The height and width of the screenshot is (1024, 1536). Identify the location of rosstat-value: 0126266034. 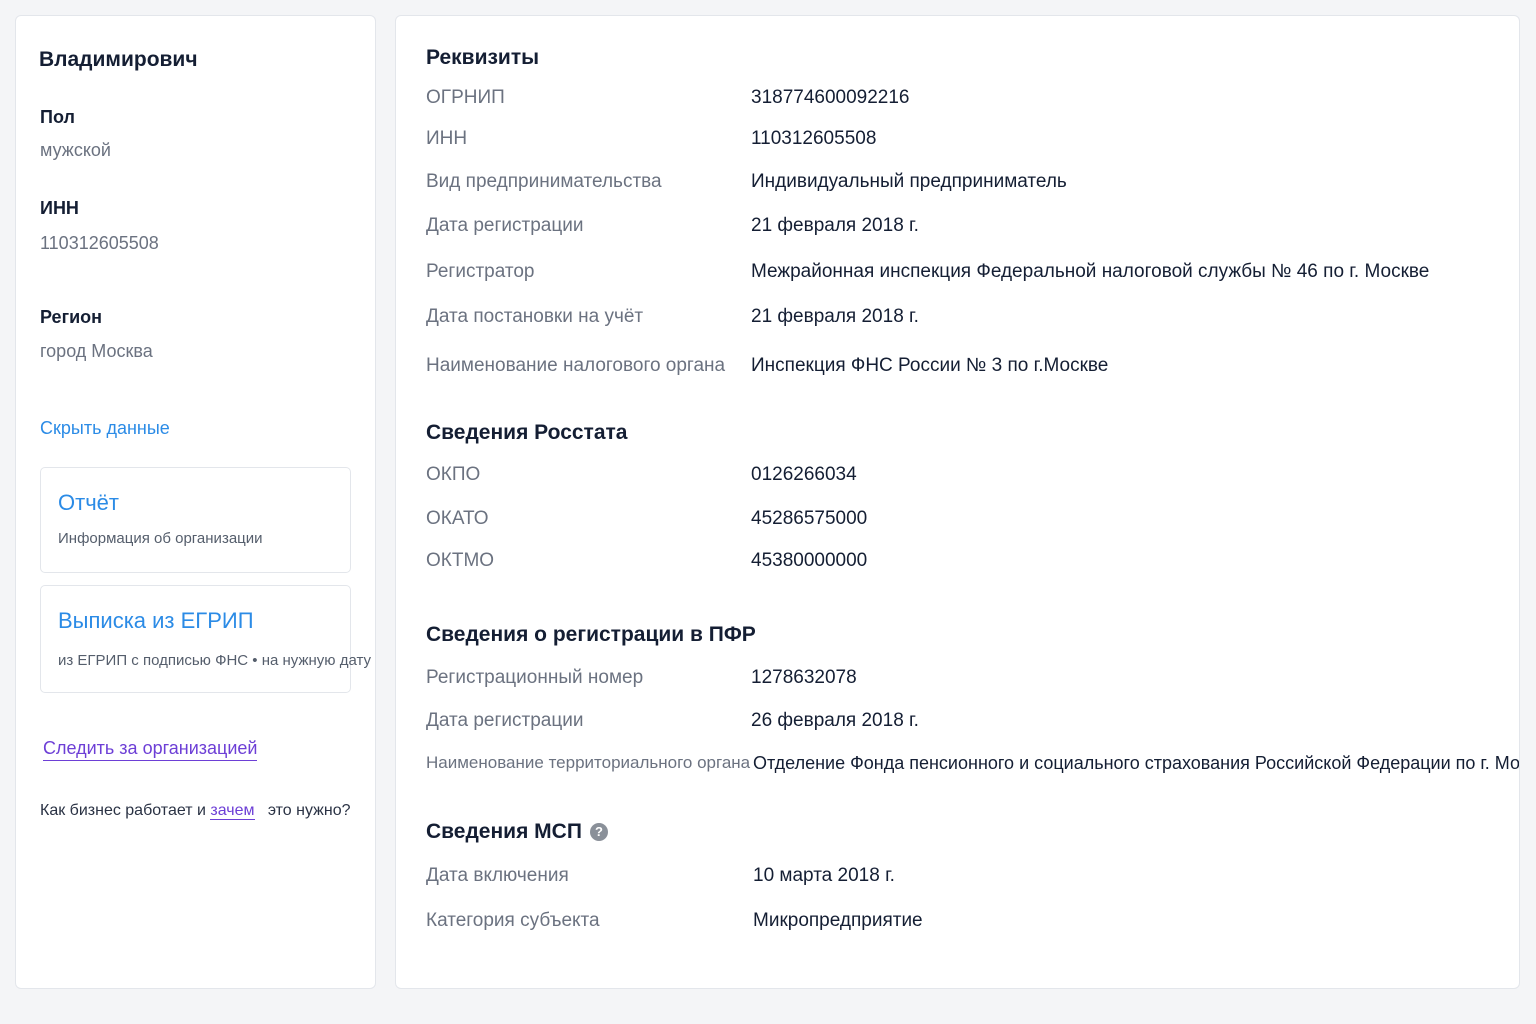
(804, 474).